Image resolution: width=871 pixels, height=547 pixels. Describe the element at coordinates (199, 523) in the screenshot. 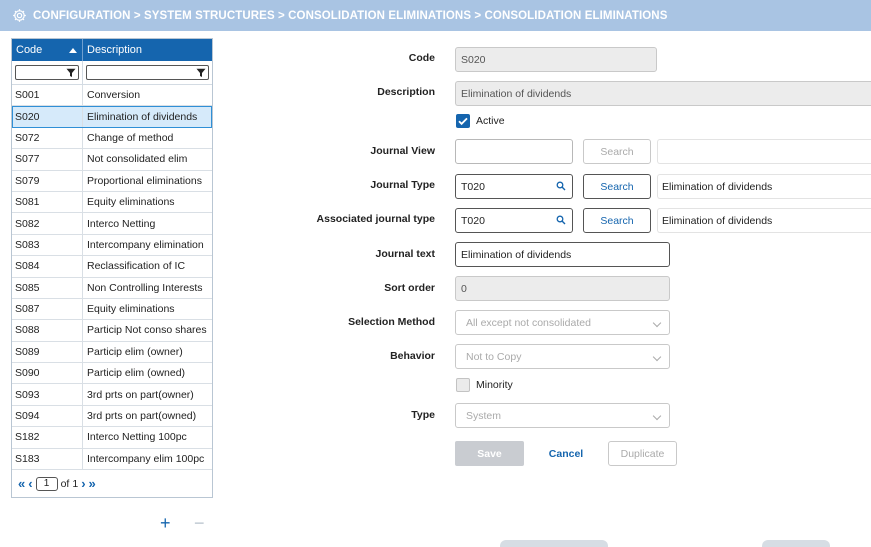

I see `remove-icon: −` at that location.